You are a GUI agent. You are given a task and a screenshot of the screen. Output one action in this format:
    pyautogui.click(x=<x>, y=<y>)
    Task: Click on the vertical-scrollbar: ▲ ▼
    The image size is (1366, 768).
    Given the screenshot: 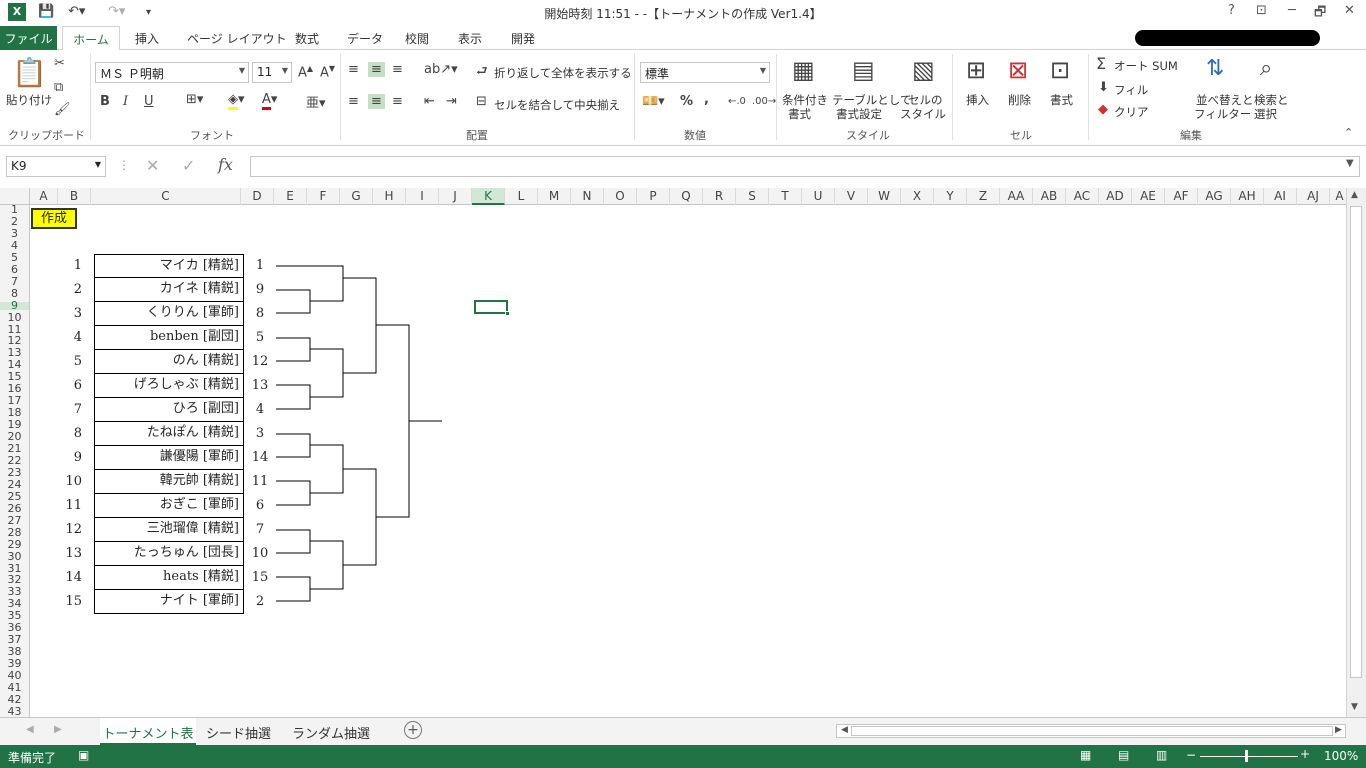 What is the action you would take?
    pyautogui.click(x=1356, y=452)
    